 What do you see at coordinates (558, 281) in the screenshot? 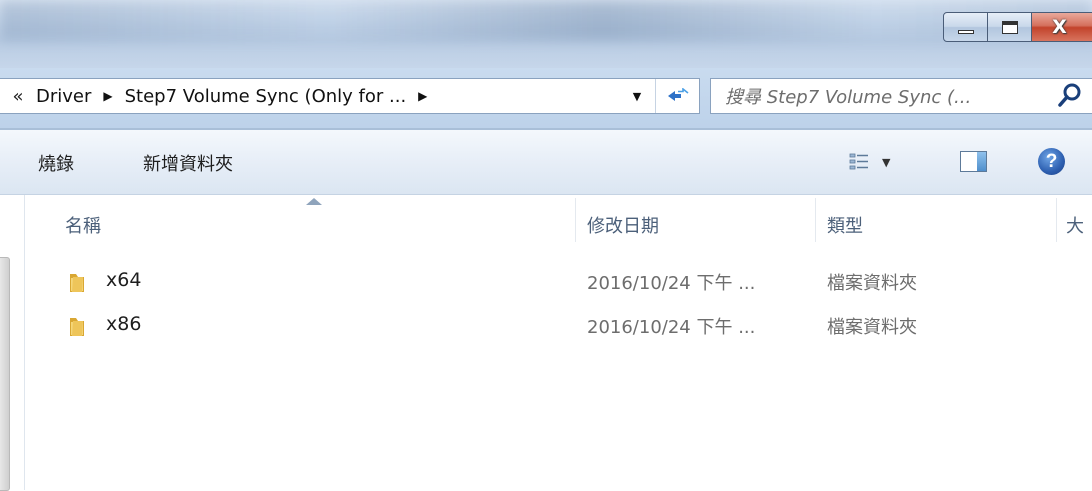
I see `file-row: x64 2016/10/24 下午 ... 檔案資料夾` at bounding box center [558, 281].